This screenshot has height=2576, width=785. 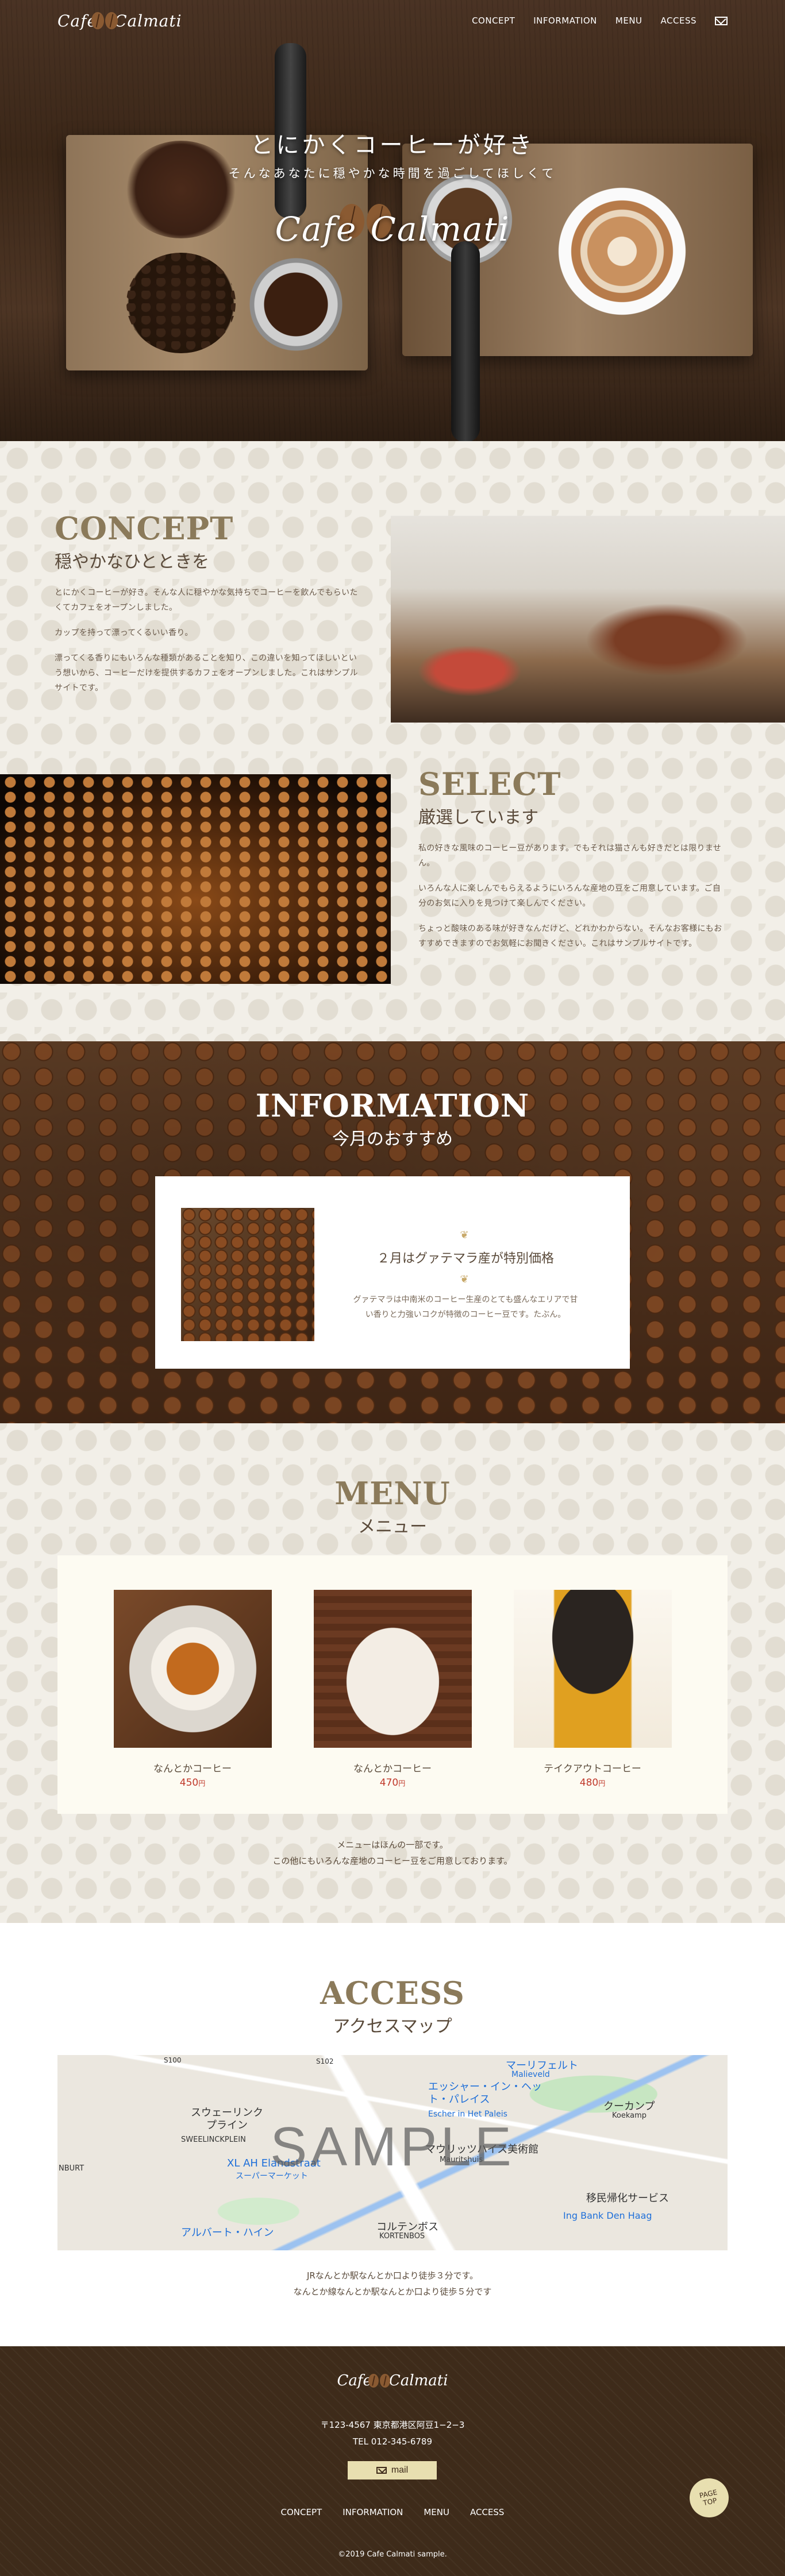 I want to click on menu-item: なんとかコーヒー 450円, so click(x=192, y=1689).